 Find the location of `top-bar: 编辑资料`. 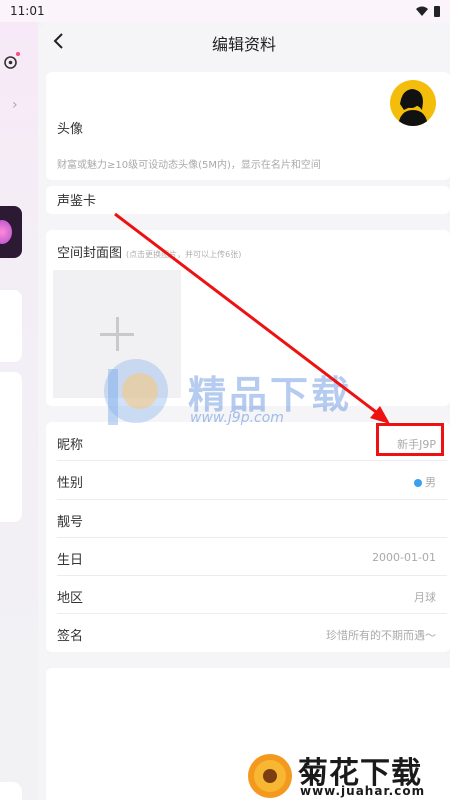

top-bar: 编辑资料 is located at coordinates (244, 43).